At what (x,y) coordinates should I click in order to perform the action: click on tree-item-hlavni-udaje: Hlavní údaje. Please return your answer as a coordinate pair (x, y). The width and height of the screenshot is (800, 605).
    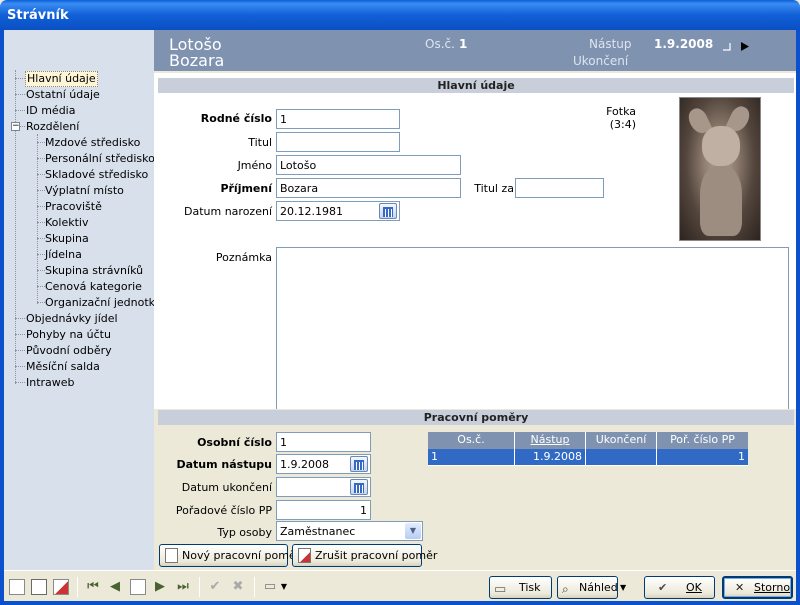
    Looking at the image, I should click on (61, 79).